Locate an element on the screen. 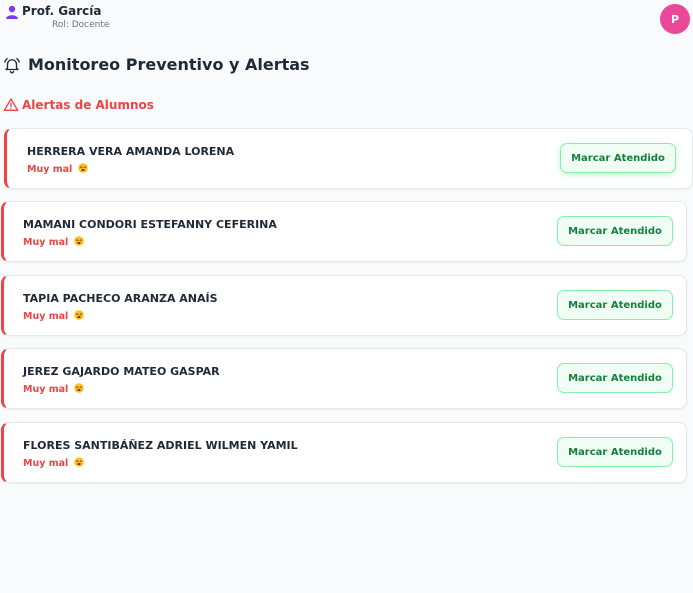 This screenshot has width=693, height=593. user-info: Prof. García Rol: Docente is located at coordinates (57, 17).